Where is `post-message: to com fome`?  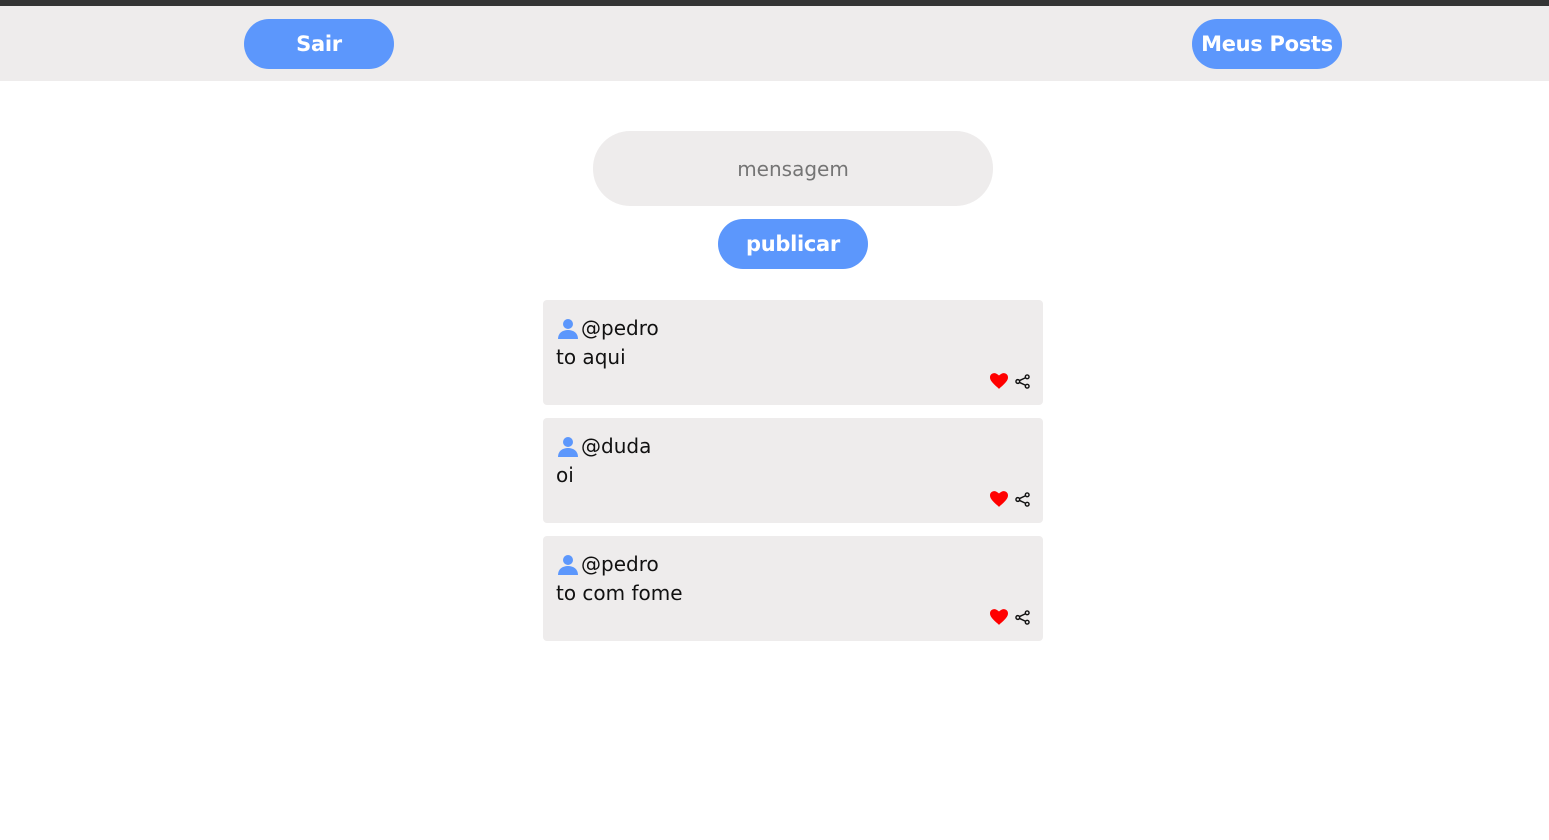 post-message: to com fome is located at coordinates (619, 593).